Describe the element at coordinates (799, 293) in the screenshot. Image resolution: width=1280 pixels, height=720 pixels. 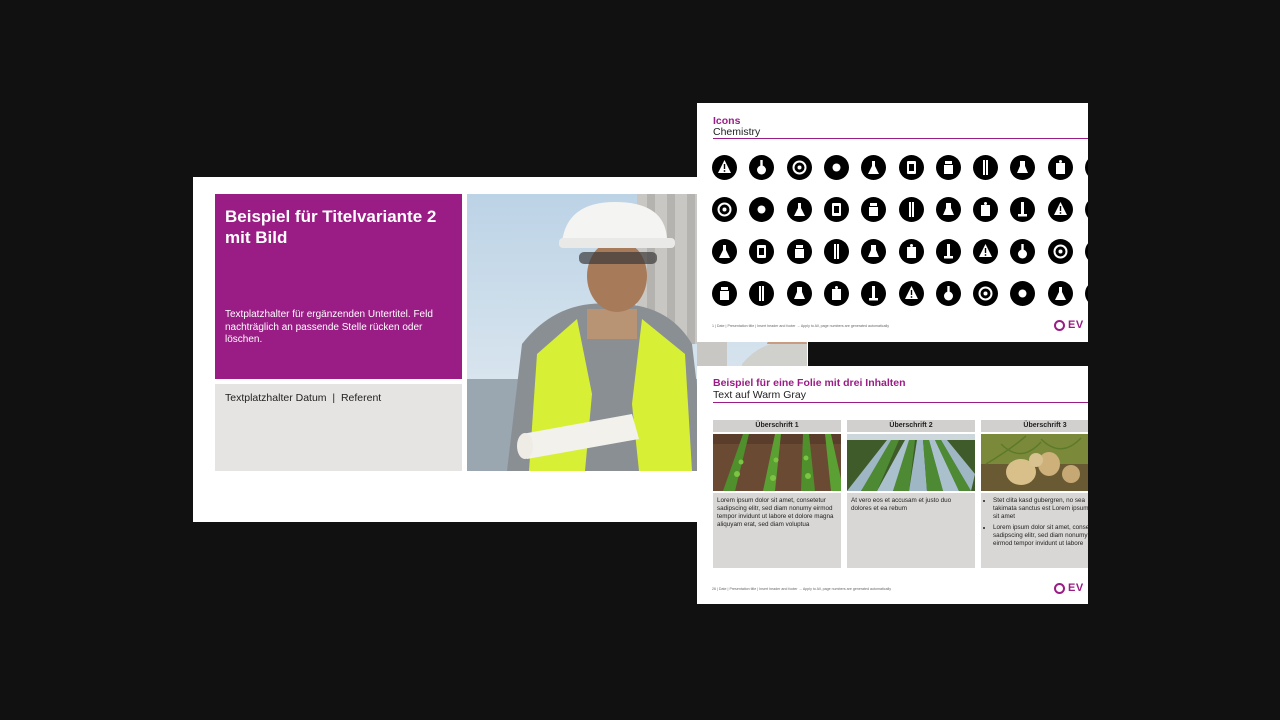
I see `oil-pump-icon` at that location.